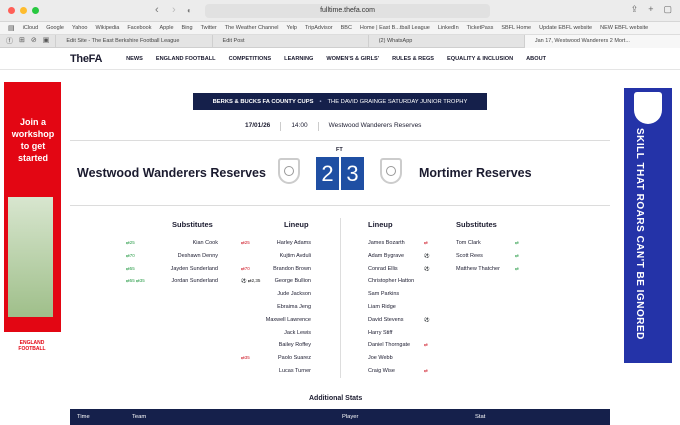 Image resolution: width=680 pixels, height=425 pixels. Describe the element at coordinates (55, 28) in the screenshot. I see `bookmark: Google` at that location.